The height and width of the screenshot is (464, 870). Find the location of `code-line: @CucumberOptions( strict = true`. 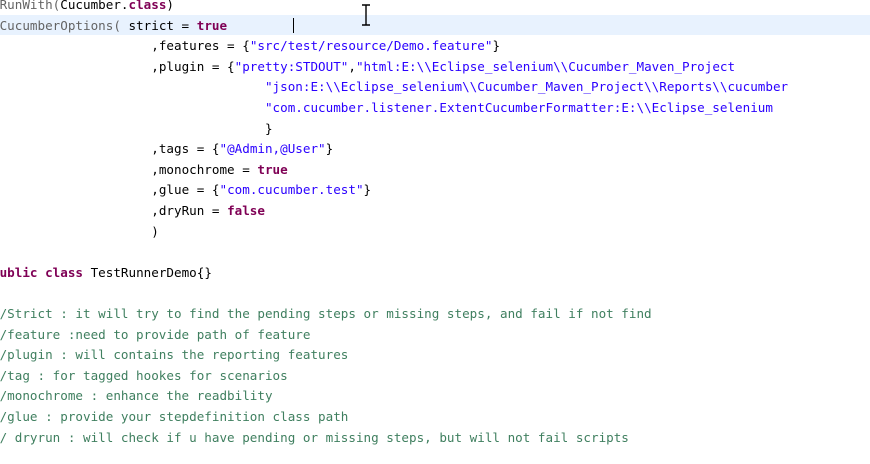

code-line: @CucumberOptions( strict = true is located at coordinates (113, 26).